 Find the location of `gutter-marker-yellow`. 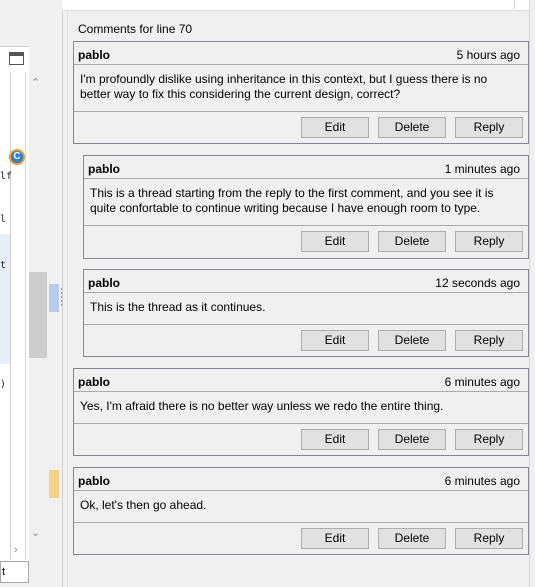

gutter-marker-yellow is located at coordinates (54, 484).